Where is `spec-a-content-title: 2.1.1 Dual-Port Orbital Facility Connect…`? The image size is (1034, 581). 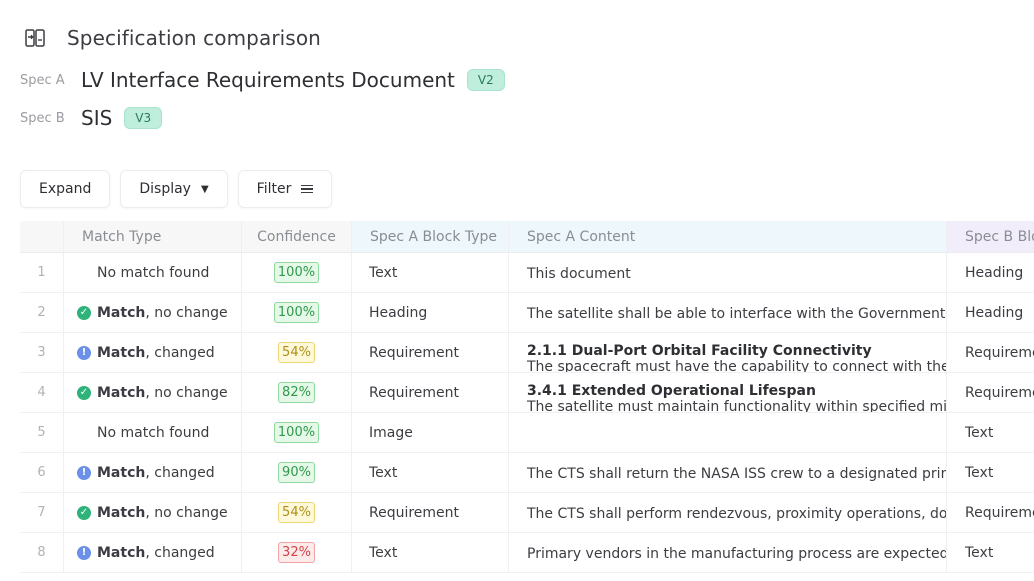 spec-a-content-title: 2.1.1 Dual-Port Orbital Facility Connect… is located at coordinates (699, 351).